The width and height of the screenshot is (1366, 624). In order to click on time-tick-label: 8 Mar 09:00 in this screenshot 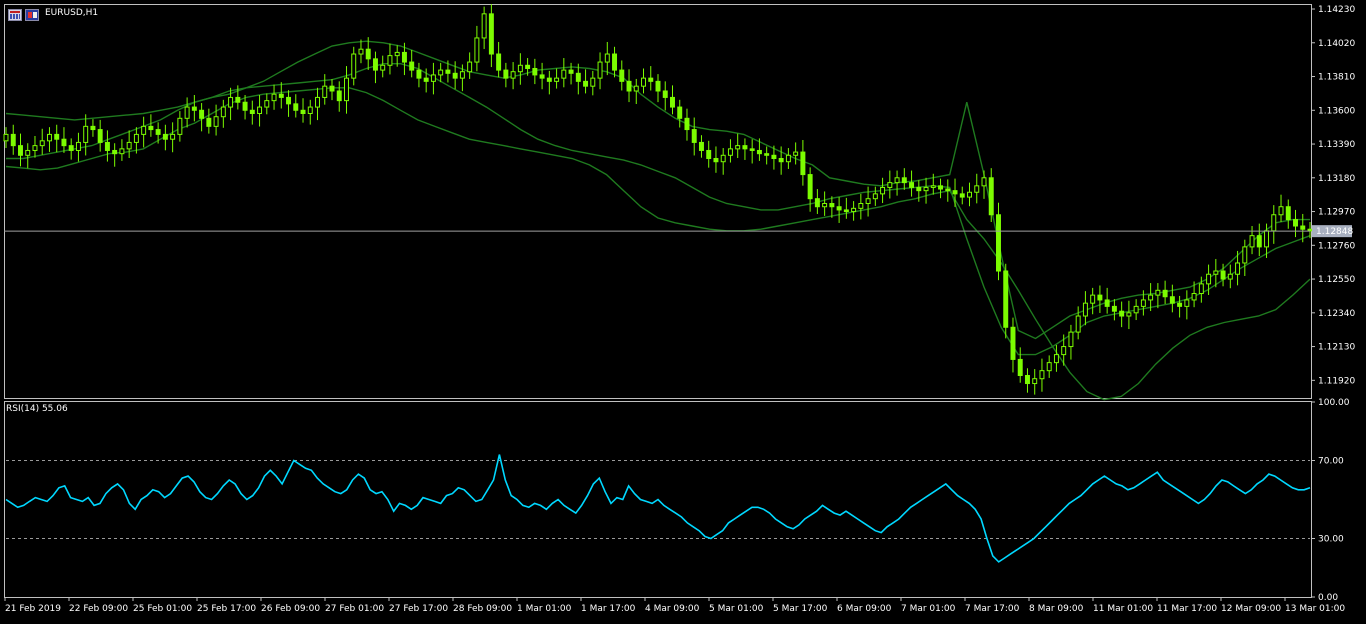, I will do `click(1056, 609)`.